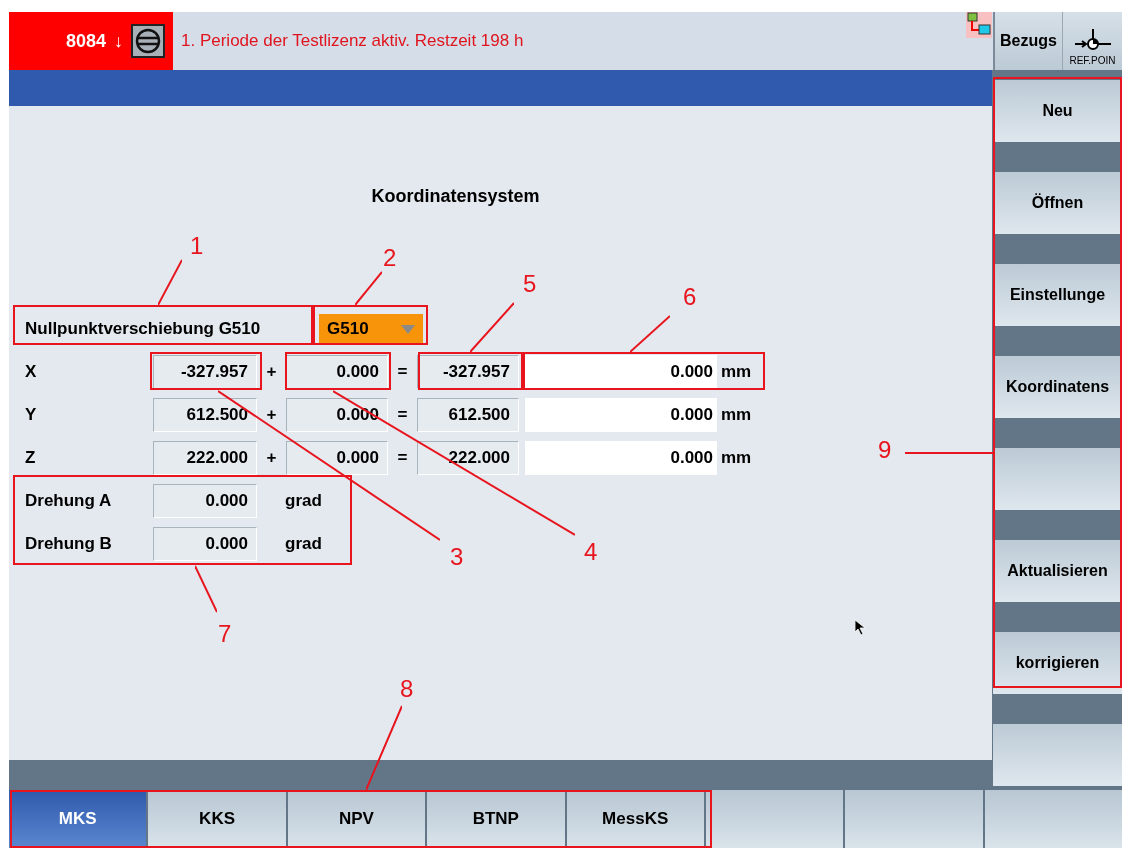  What do you see at coordinates (78, 819) in the screenshot?
I see `bottom-tab: MKS` at bounding box center [78, 819].